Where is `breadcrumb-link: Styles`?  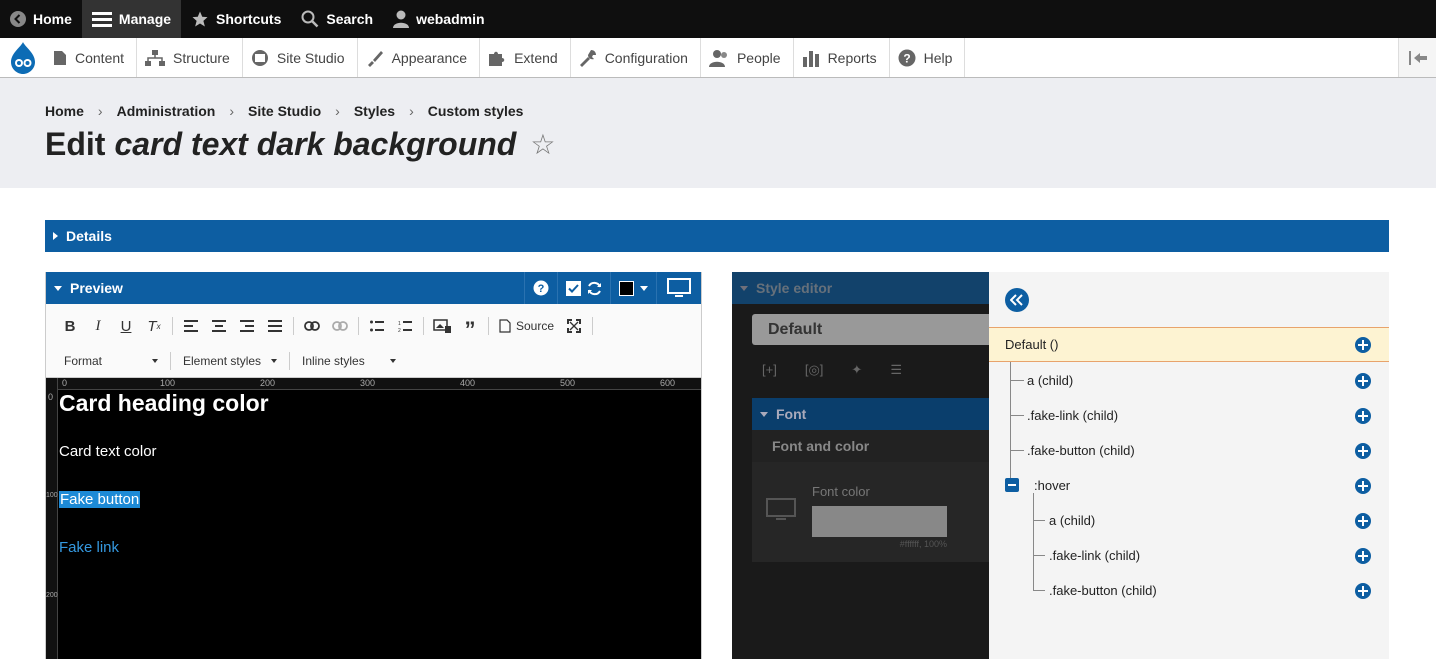
breadcrumb-link: Styles is located at coordinates (374, 111).